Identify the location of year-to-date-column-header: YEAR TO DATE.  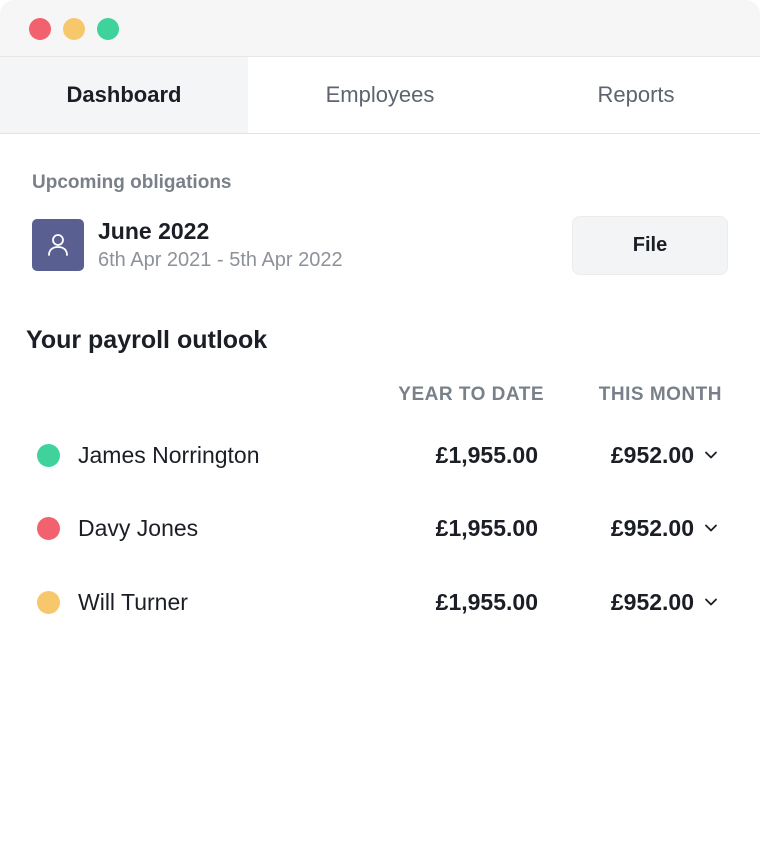
(471, 394).